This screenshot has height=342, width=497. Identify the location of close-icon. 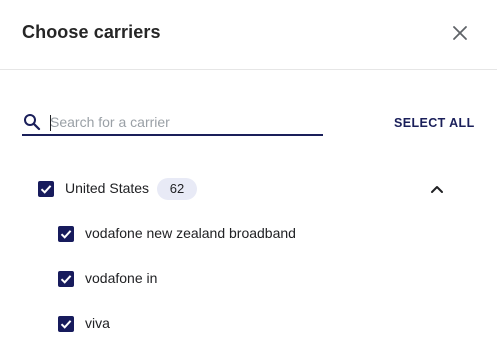
(460, 33).